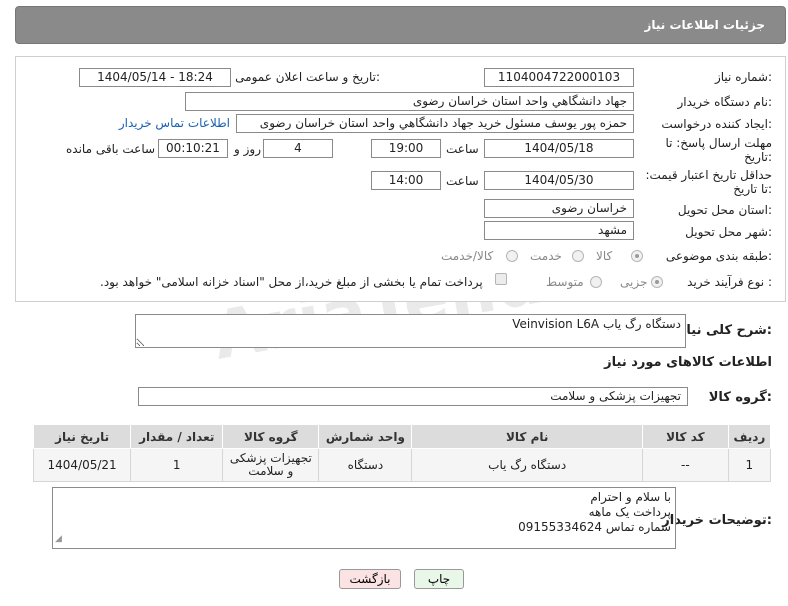 This screenshot has width=788, height=606. Describe the element at coordinates (559, 77) in the screenshot. I see `need-number-field: 1104004722000103` at that location.